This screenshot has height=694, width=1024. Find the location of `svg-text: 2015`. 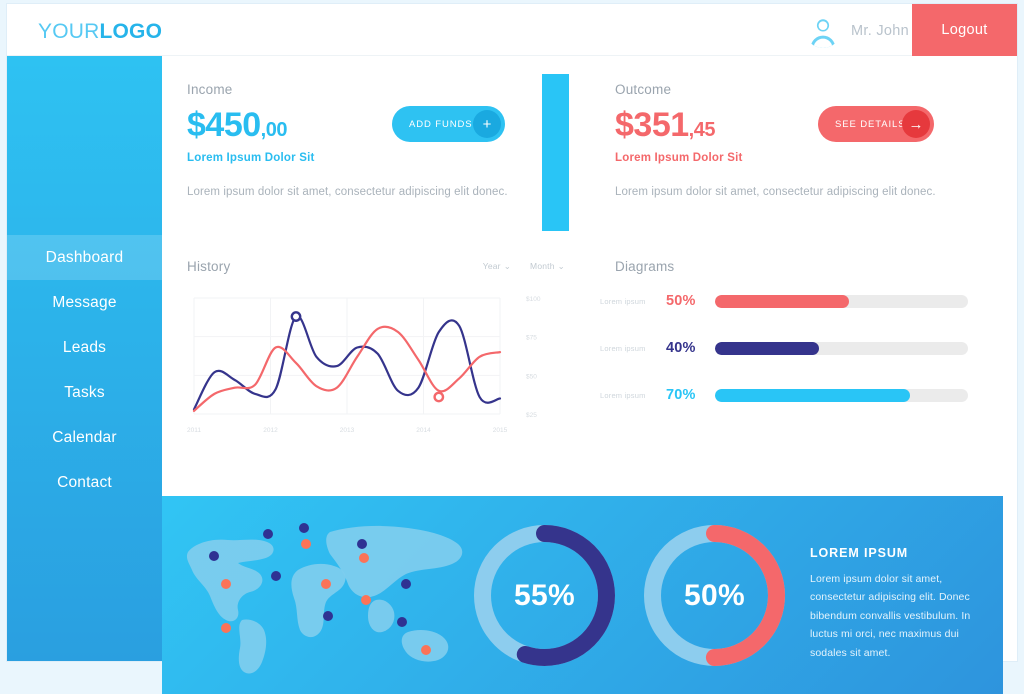

svg-text: 2015 is located at coordinates (500, 430).